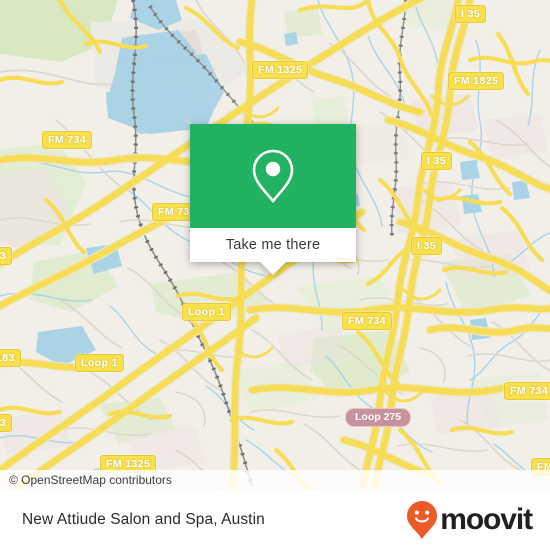 This screenshot has height=550, width=550. Describe the element at coordinates (422, 520) in the screenshot. I see `moovit-smiley-pin-icon` at that location.